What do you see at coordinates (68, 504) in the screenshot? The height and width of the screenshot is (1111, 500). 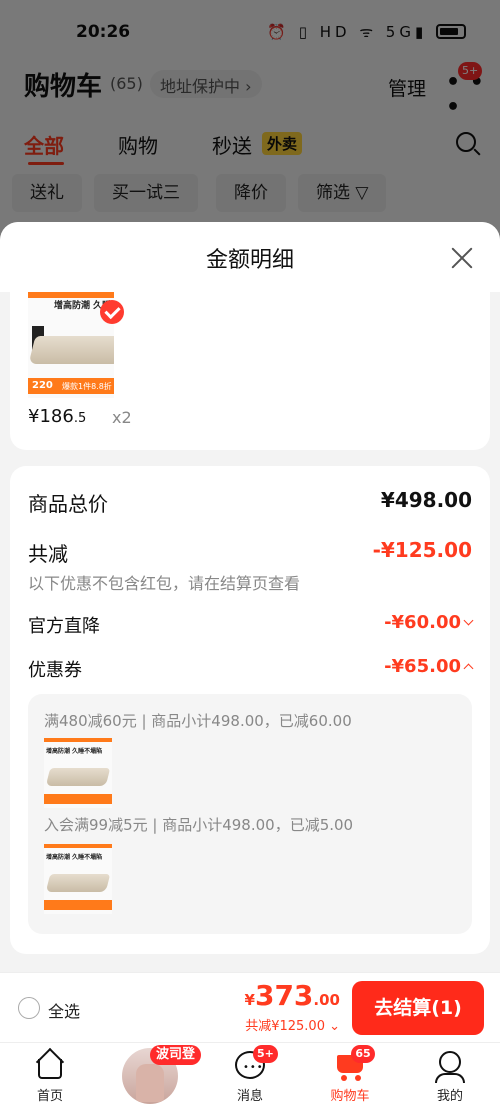 I see `total-label: 商品总价` at bounding box center [68, 504].